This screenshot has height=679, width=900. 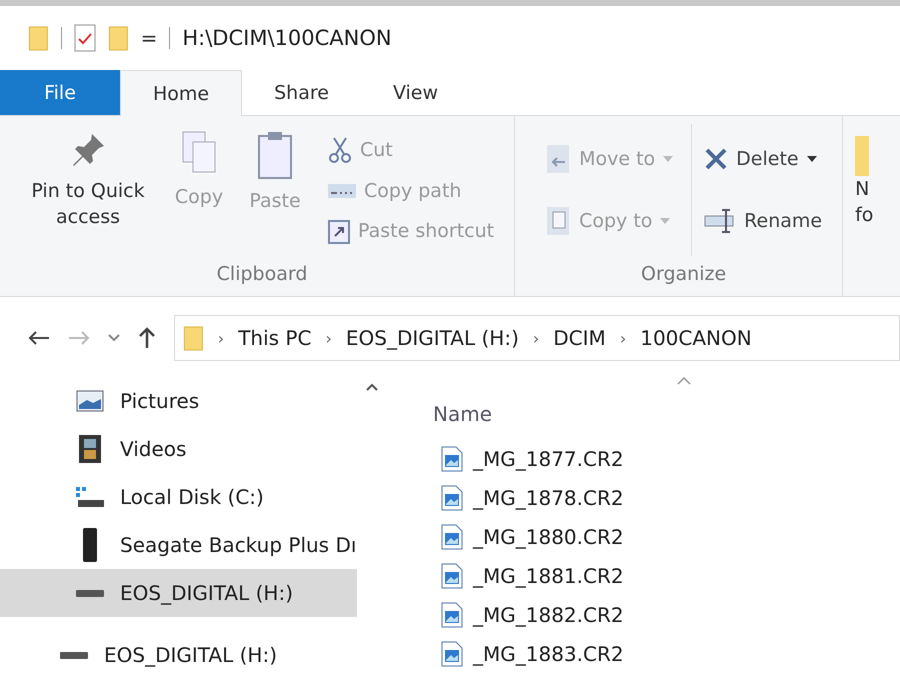 What do you see at coordinates (301, 92) in the screenshot?
I see `ribbon-tab: Share` at bounding box center [301, 92].